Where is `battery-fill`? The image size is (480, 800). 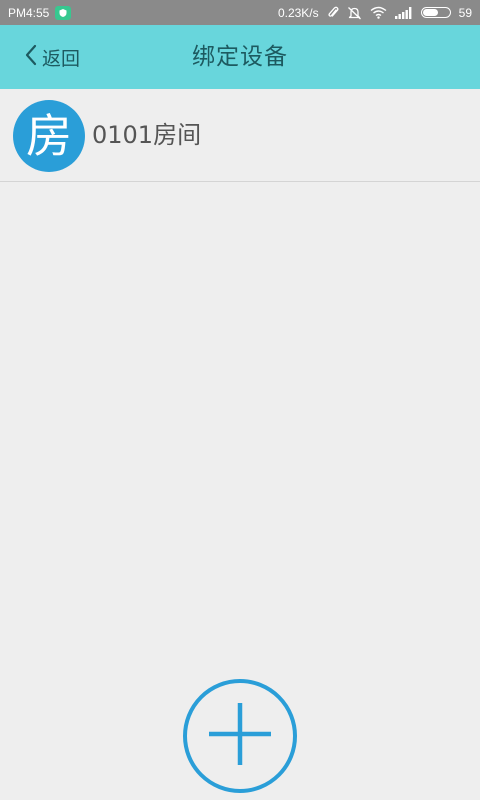
battery-fill is located at coordinates (430, 12).